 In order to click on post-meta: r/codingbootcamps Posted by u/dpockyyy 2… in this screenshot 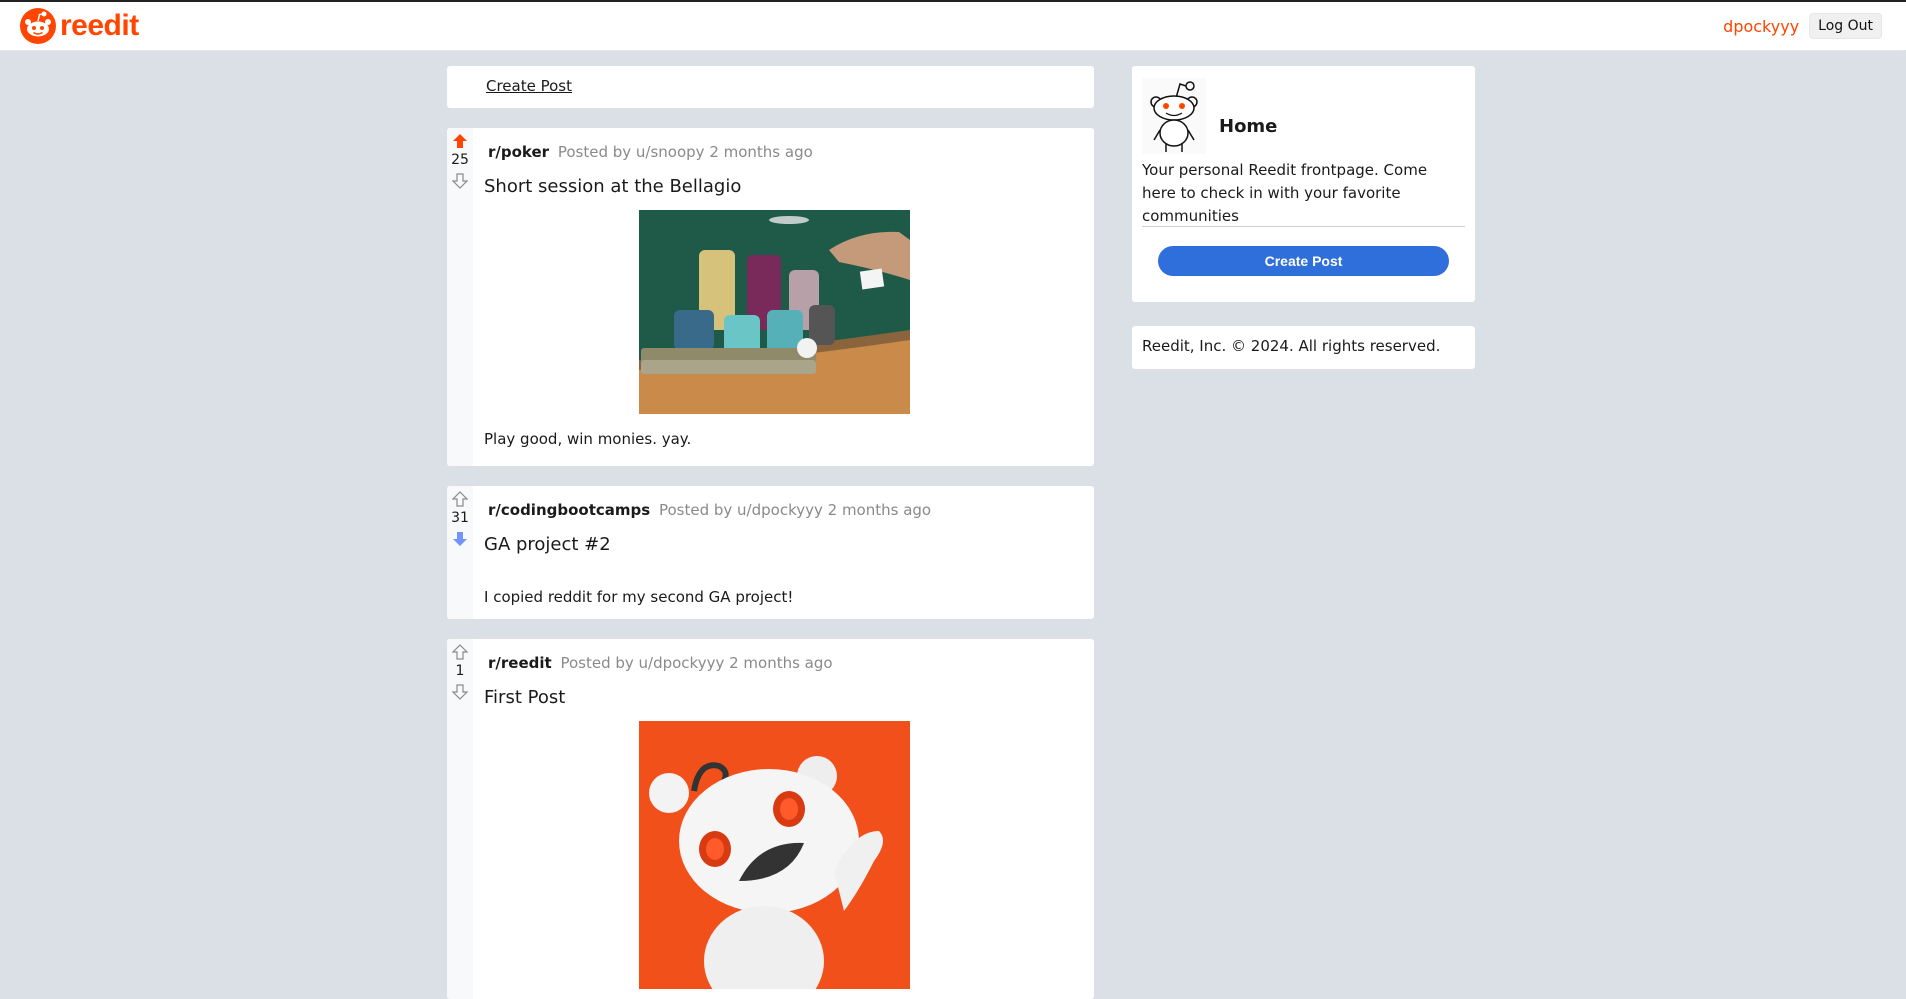, I will do `click(709, 510)`.